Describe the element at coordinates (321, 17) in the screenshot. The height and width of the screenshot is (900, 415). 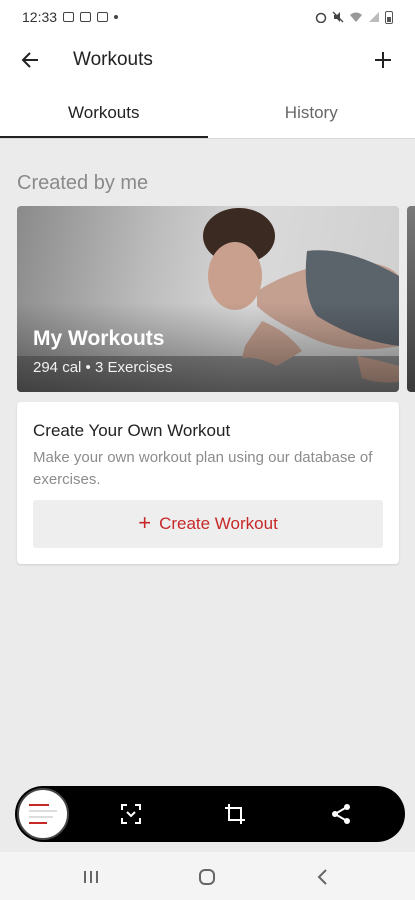
I see `alarm-icon` at that location.